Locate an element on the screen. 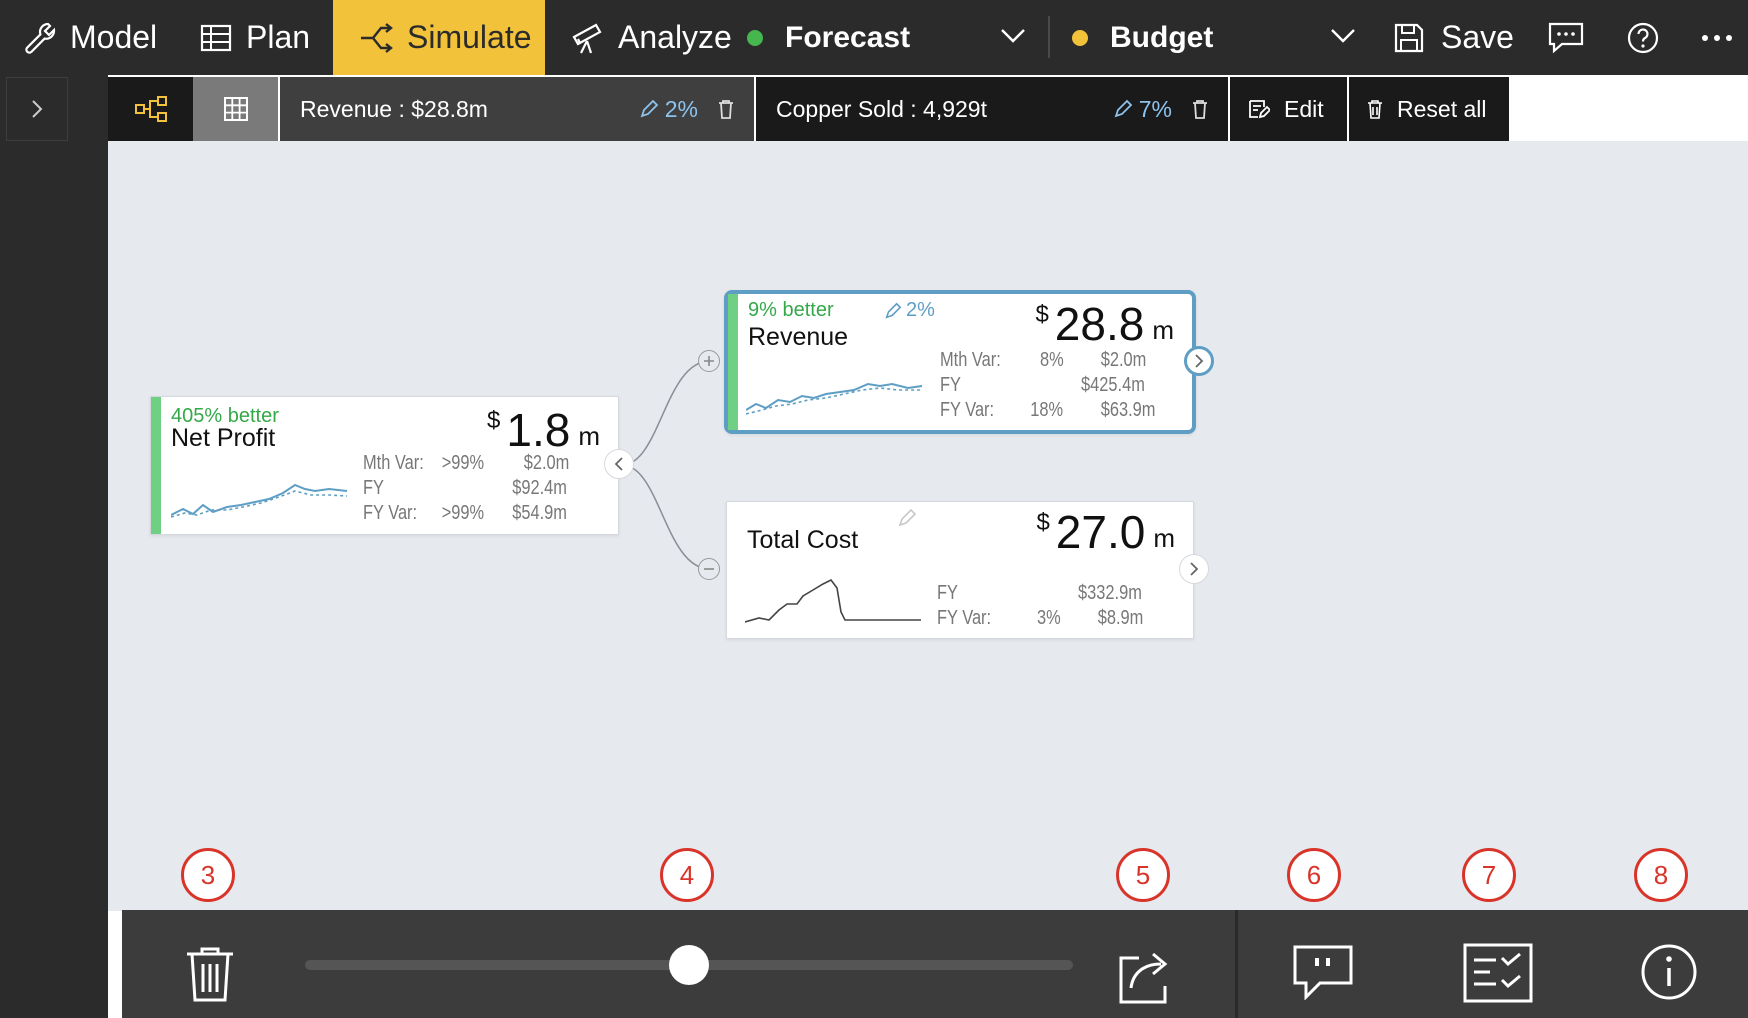 The image size is (1748, 1018). edit-pct: 2% is located at coordinates (920, 310).